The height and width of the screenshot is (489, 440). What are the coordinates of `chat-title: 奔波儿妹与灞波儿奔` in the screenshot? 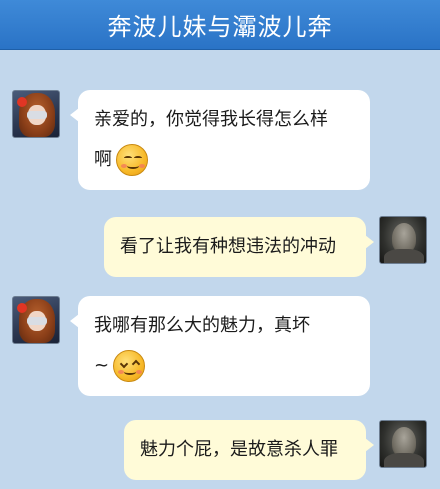 It's located at (220, 27).